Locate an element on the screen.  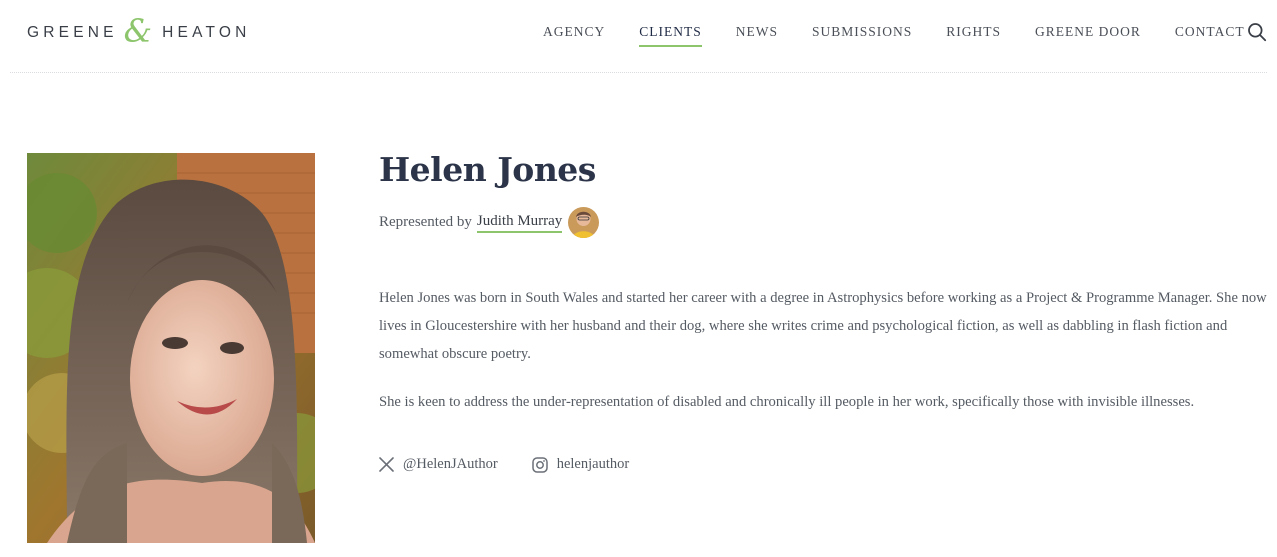
logo-text-left: GREENE is located at coordinates (72, 32).